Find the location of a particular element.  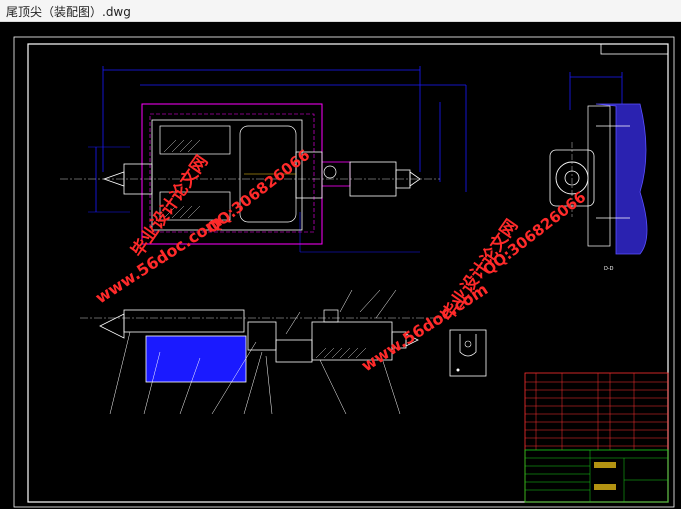

window-title: 尾顶尖（装配图）.dwg is located at coordinates (68, 12).